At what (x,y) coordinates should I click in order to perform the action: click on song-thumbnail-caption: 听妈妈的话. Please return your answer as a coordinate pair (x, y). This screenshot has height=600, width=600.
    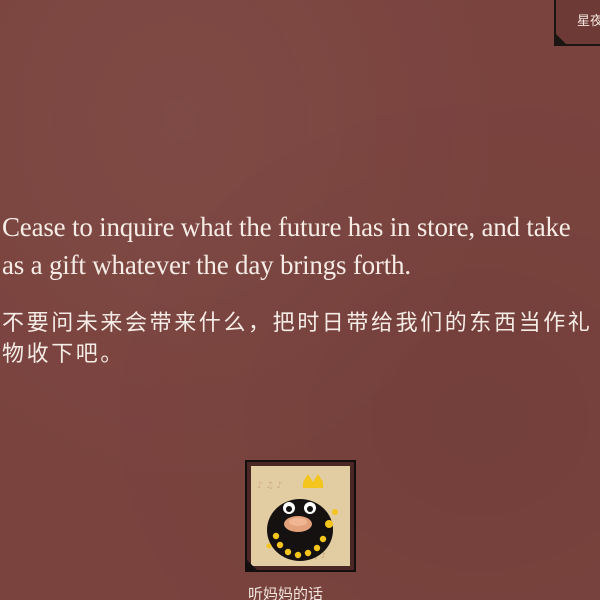
    Looking at the image, I should click on (286, 592).